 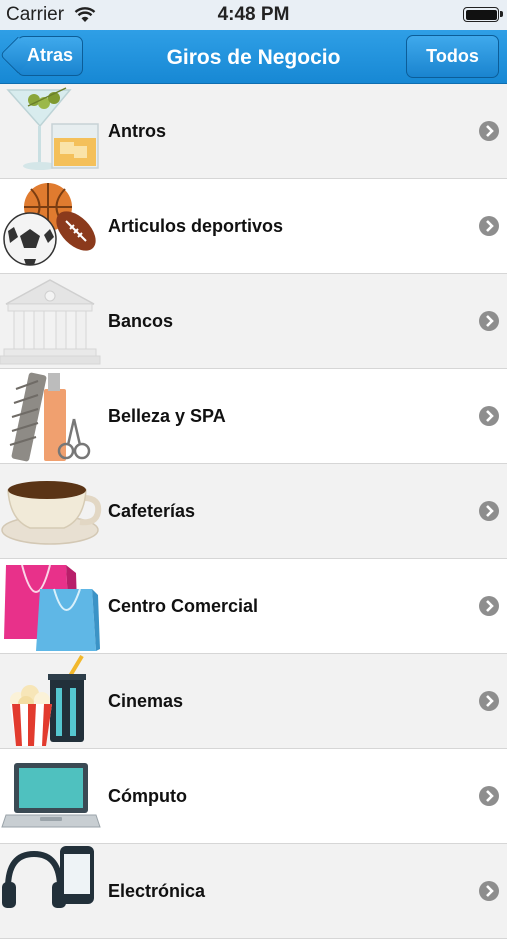 I want to click on list-item: Bancos, so click(x=253, y=321).